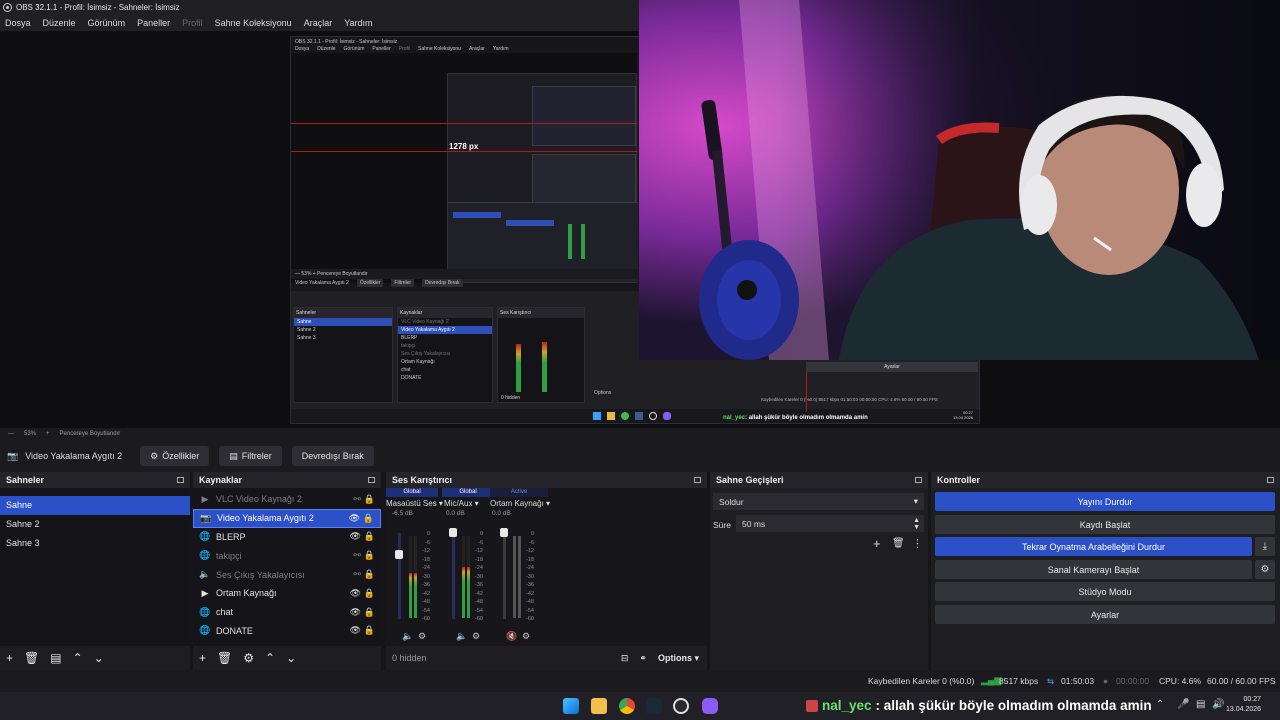  I want to click on source-item: ▶ VLC Video Kaynağı 2 ⚯ 🔒, so click(287, 499).